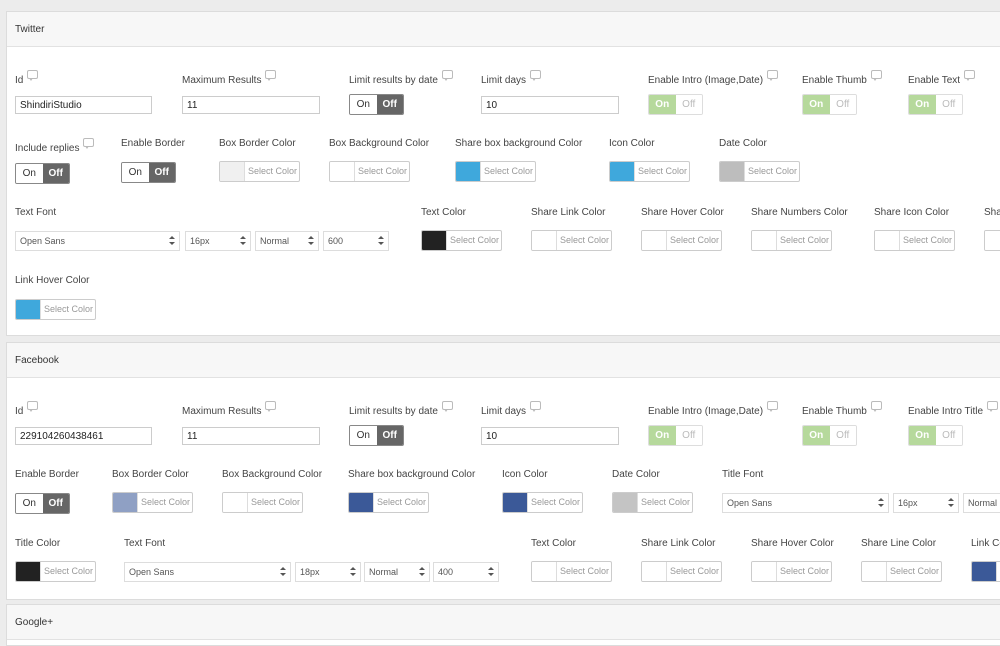  What do you see at coordinates (503, 29) in the screenshot?
I see `twitter-panel-header: Twitter` at bounding box center [503, 29].